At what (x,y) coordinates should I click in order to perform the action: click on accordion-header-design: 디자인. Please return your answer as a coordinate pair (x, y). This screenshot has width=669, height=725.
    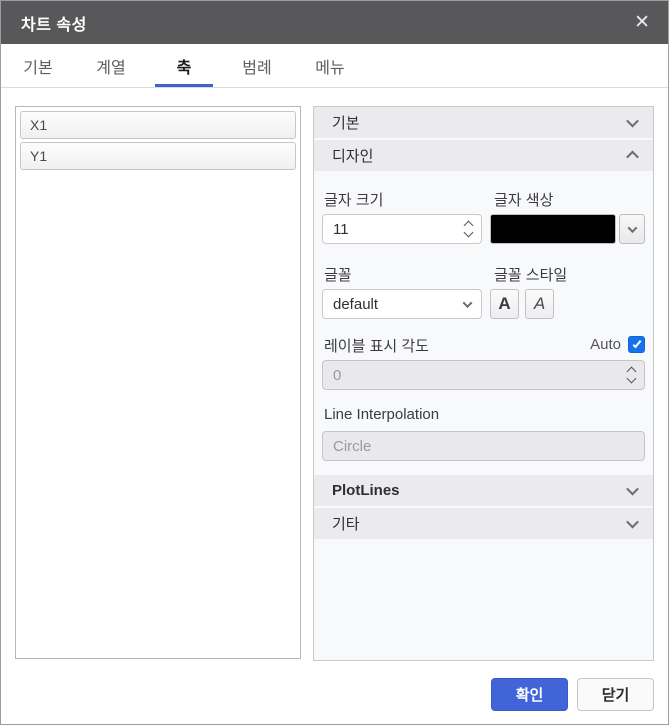
    Looking at the image, I should click on (483, 156).